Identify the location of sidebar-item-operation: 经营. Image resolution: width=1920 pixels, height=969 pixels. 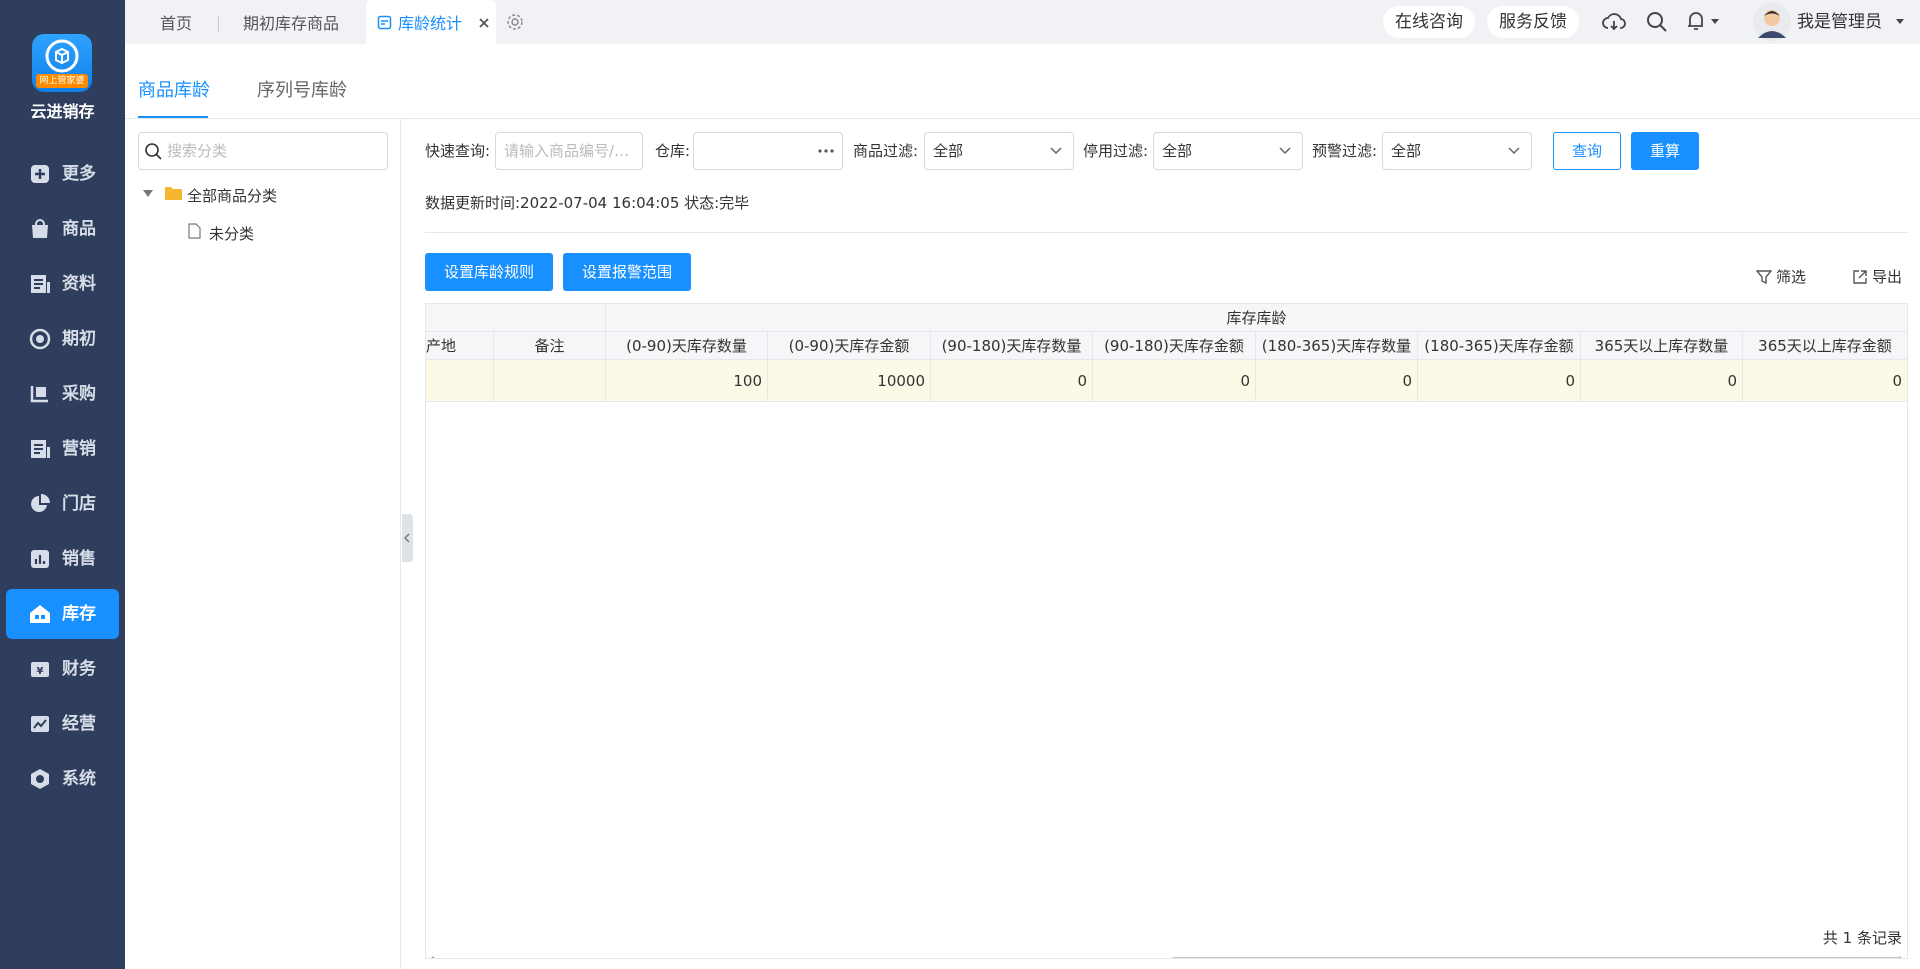
(62, 724).